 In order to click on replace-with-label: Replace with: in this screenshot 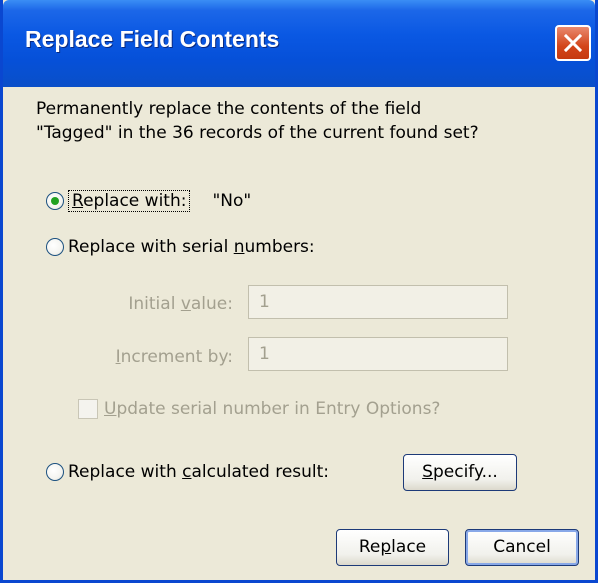, I will do `click(129, 201)`.